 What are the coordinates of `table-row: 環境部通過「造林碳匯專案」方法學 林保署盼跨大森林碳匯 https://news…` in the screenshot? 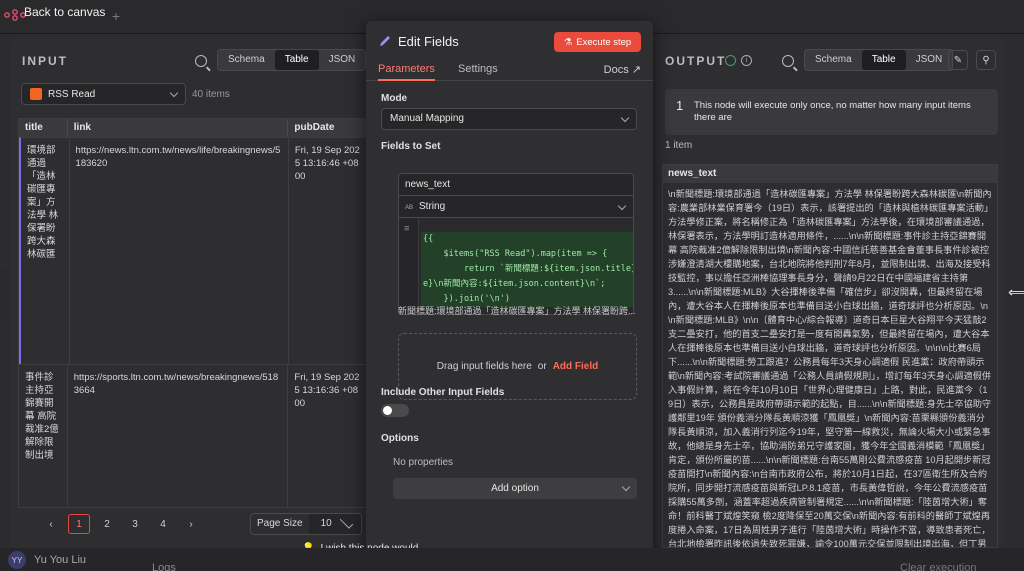 It's located at (193, 250).